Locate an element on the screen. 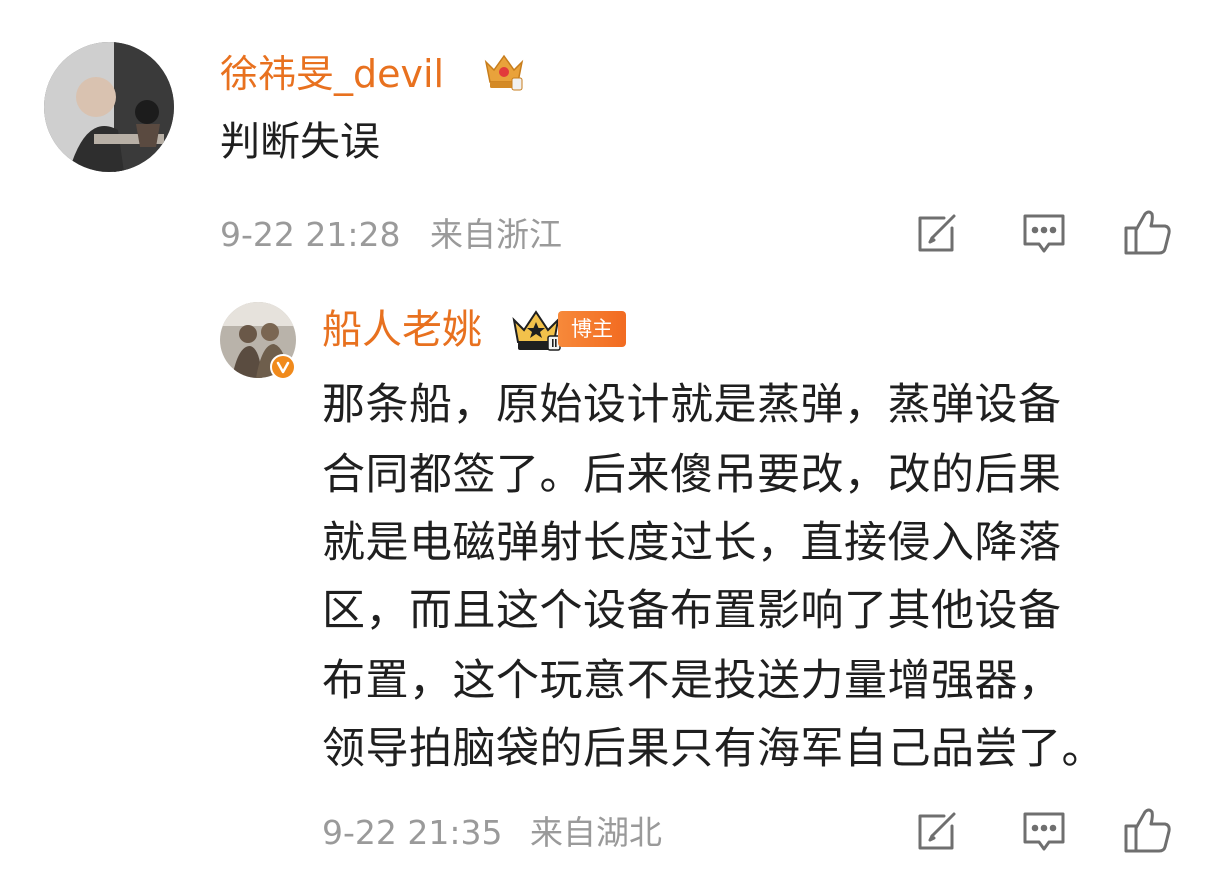 This screenshot has width=1220, height=873. crown-level-icon is located at coordinates (536, 329).